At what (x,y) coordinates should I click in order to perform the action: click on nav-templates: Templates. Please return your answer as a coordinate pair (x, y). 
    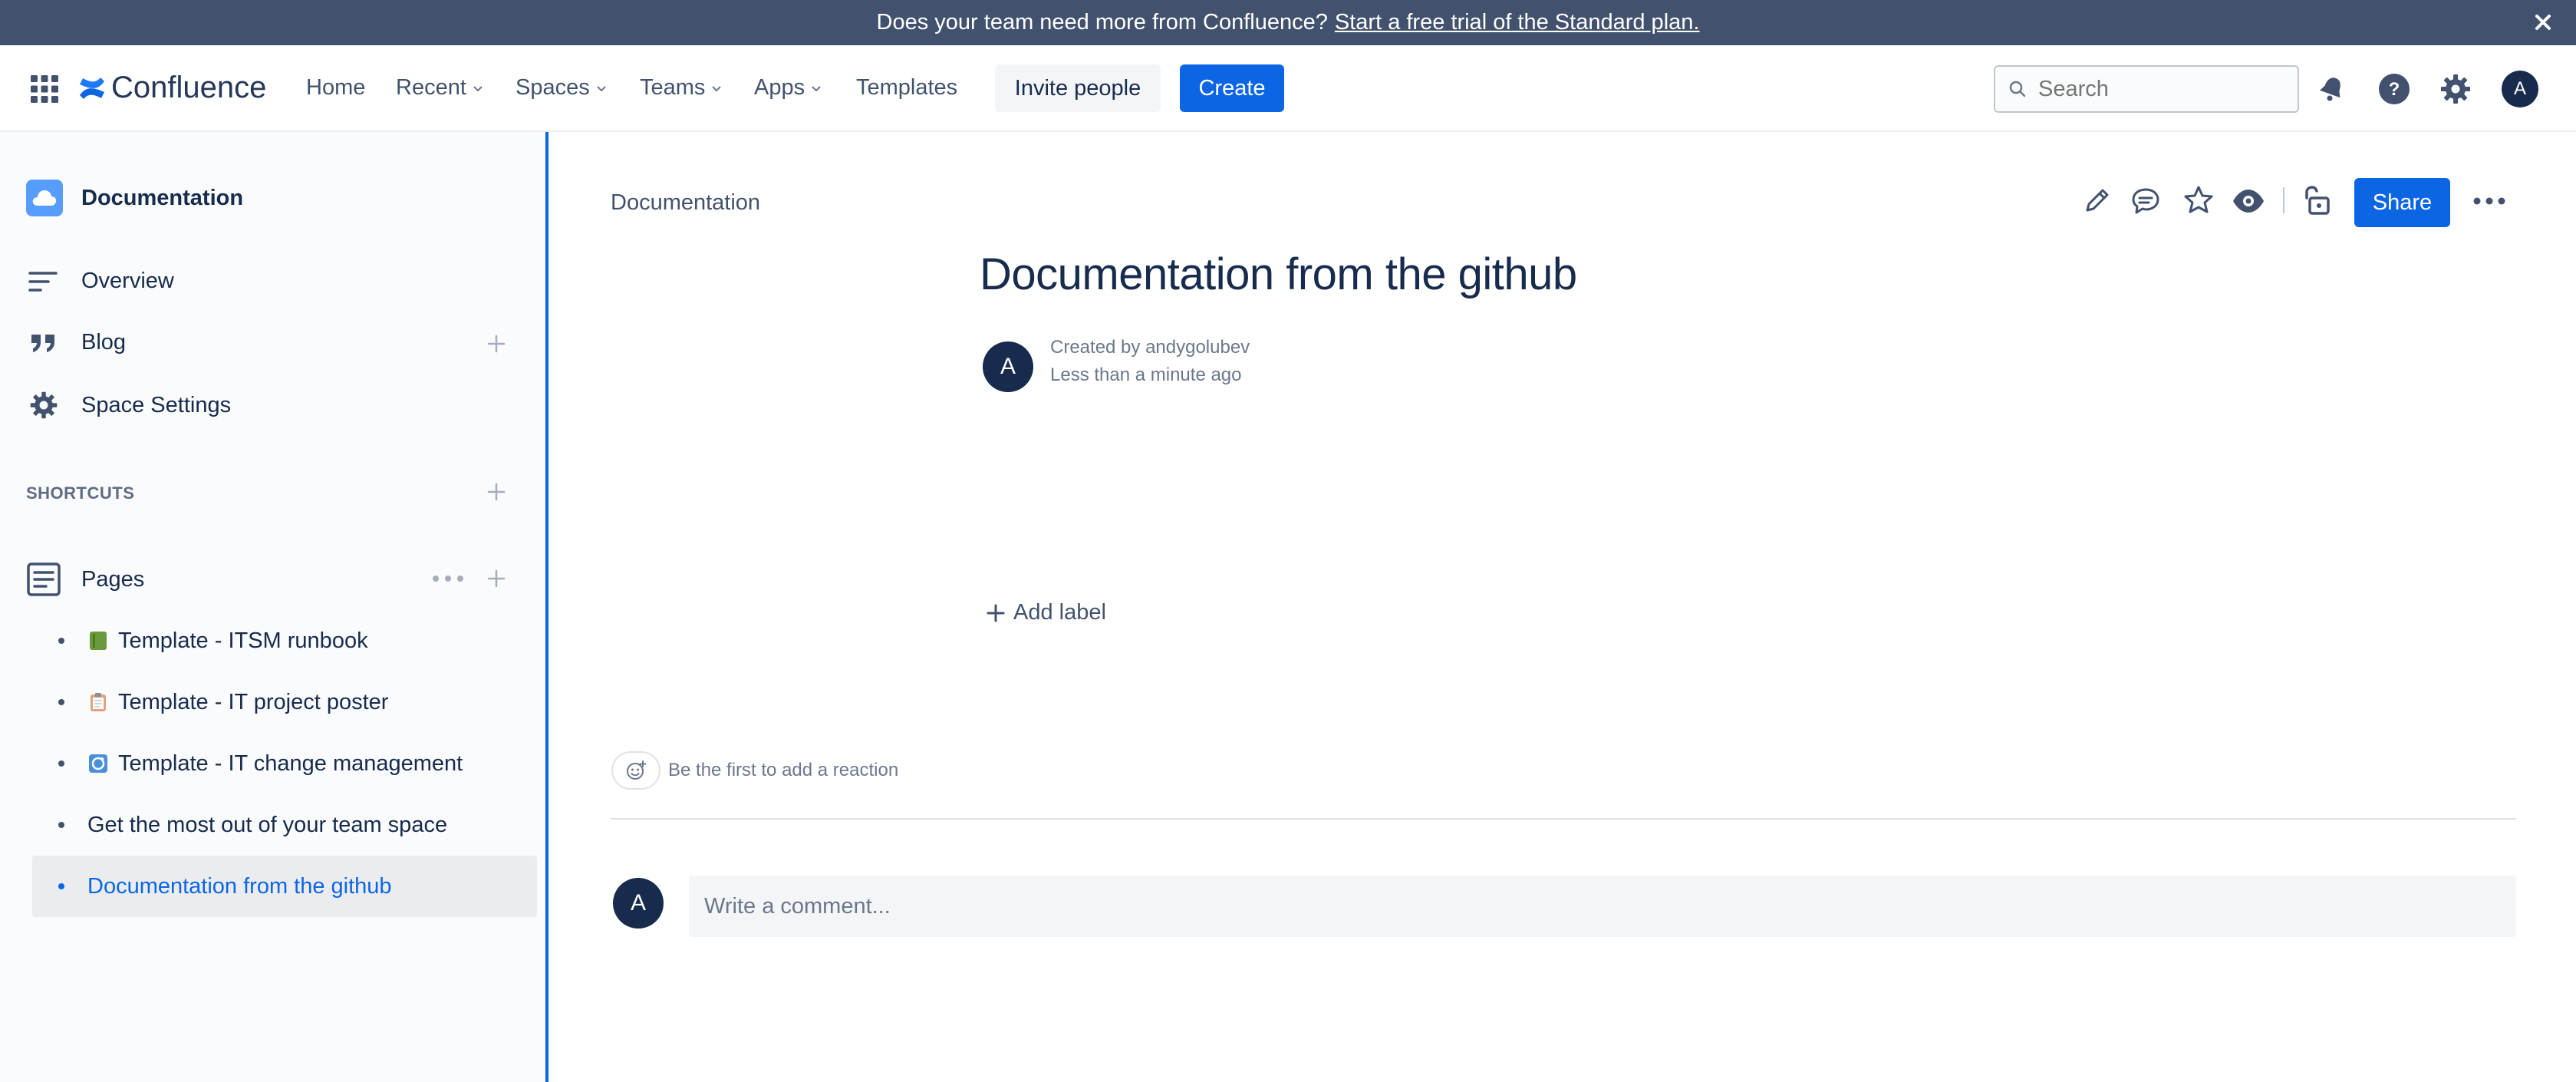
    Looking at the image, I should click on (906, 88).